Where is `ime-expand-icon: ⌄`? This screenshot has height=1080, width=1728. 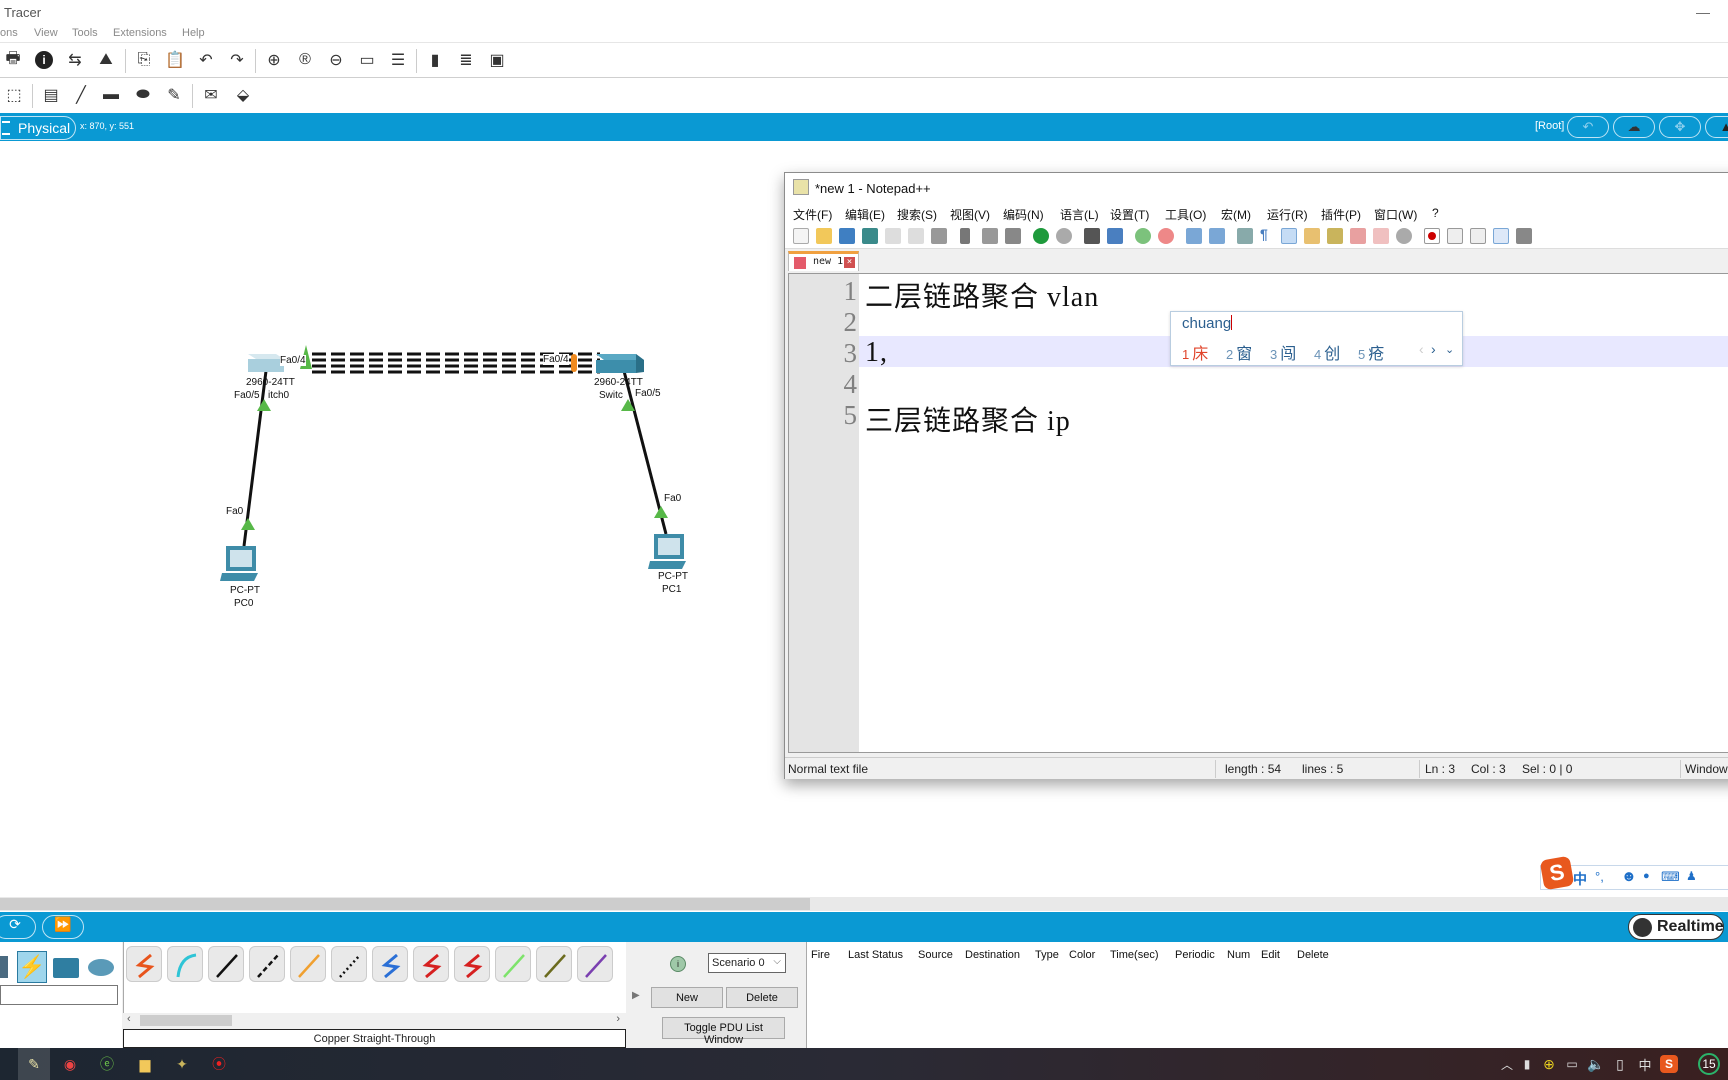 ime-expand-icon: ⌄ is located at coordinates (1449, 349).